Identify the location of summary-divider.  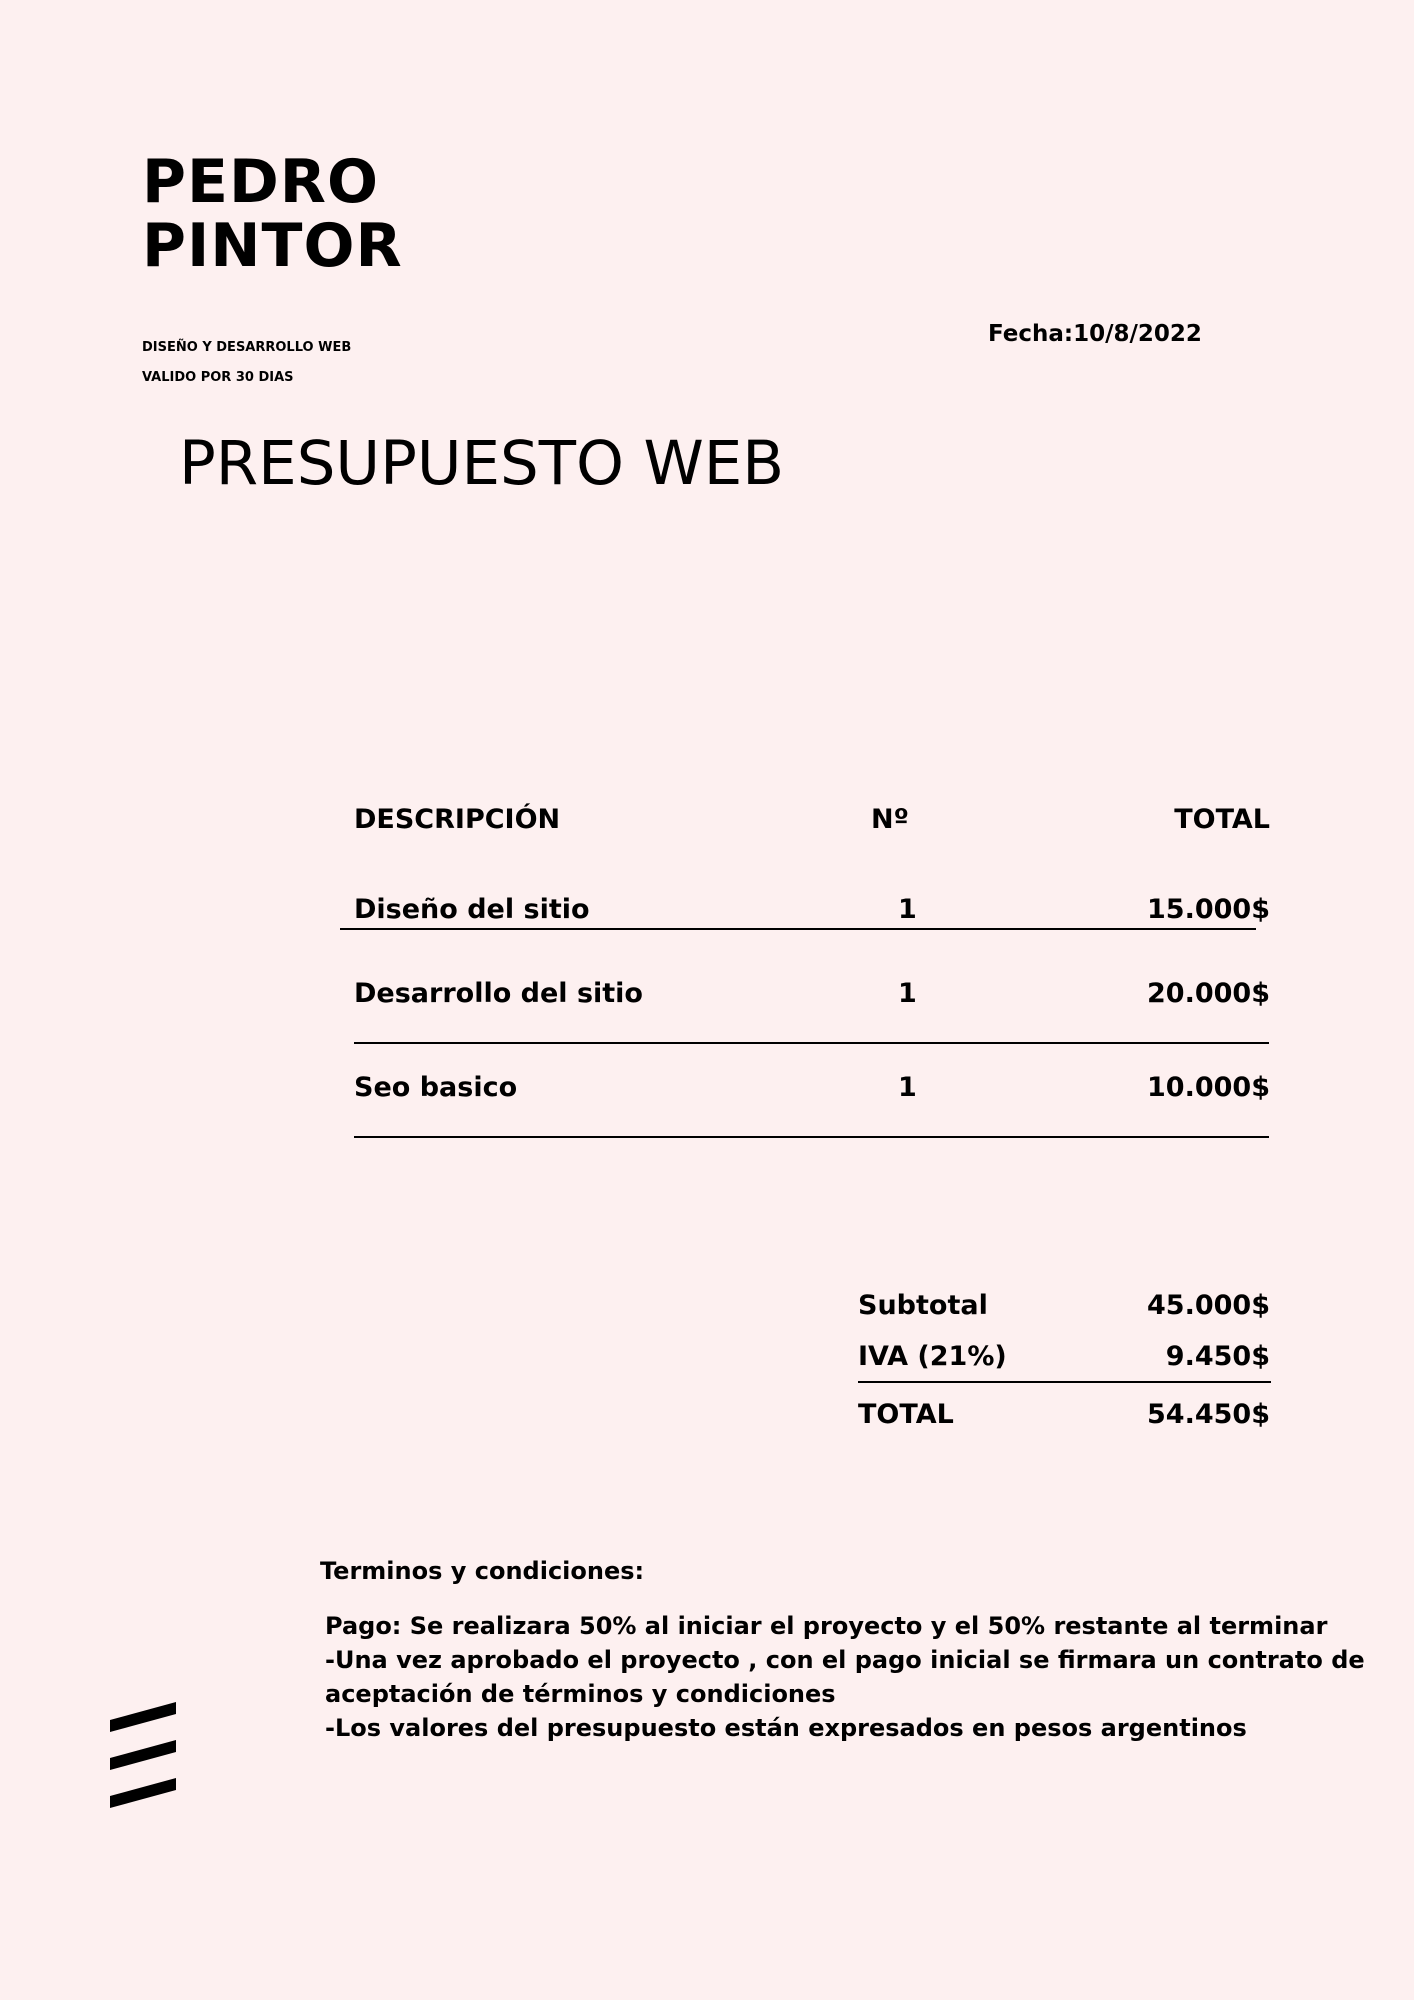
(1064, 1382).